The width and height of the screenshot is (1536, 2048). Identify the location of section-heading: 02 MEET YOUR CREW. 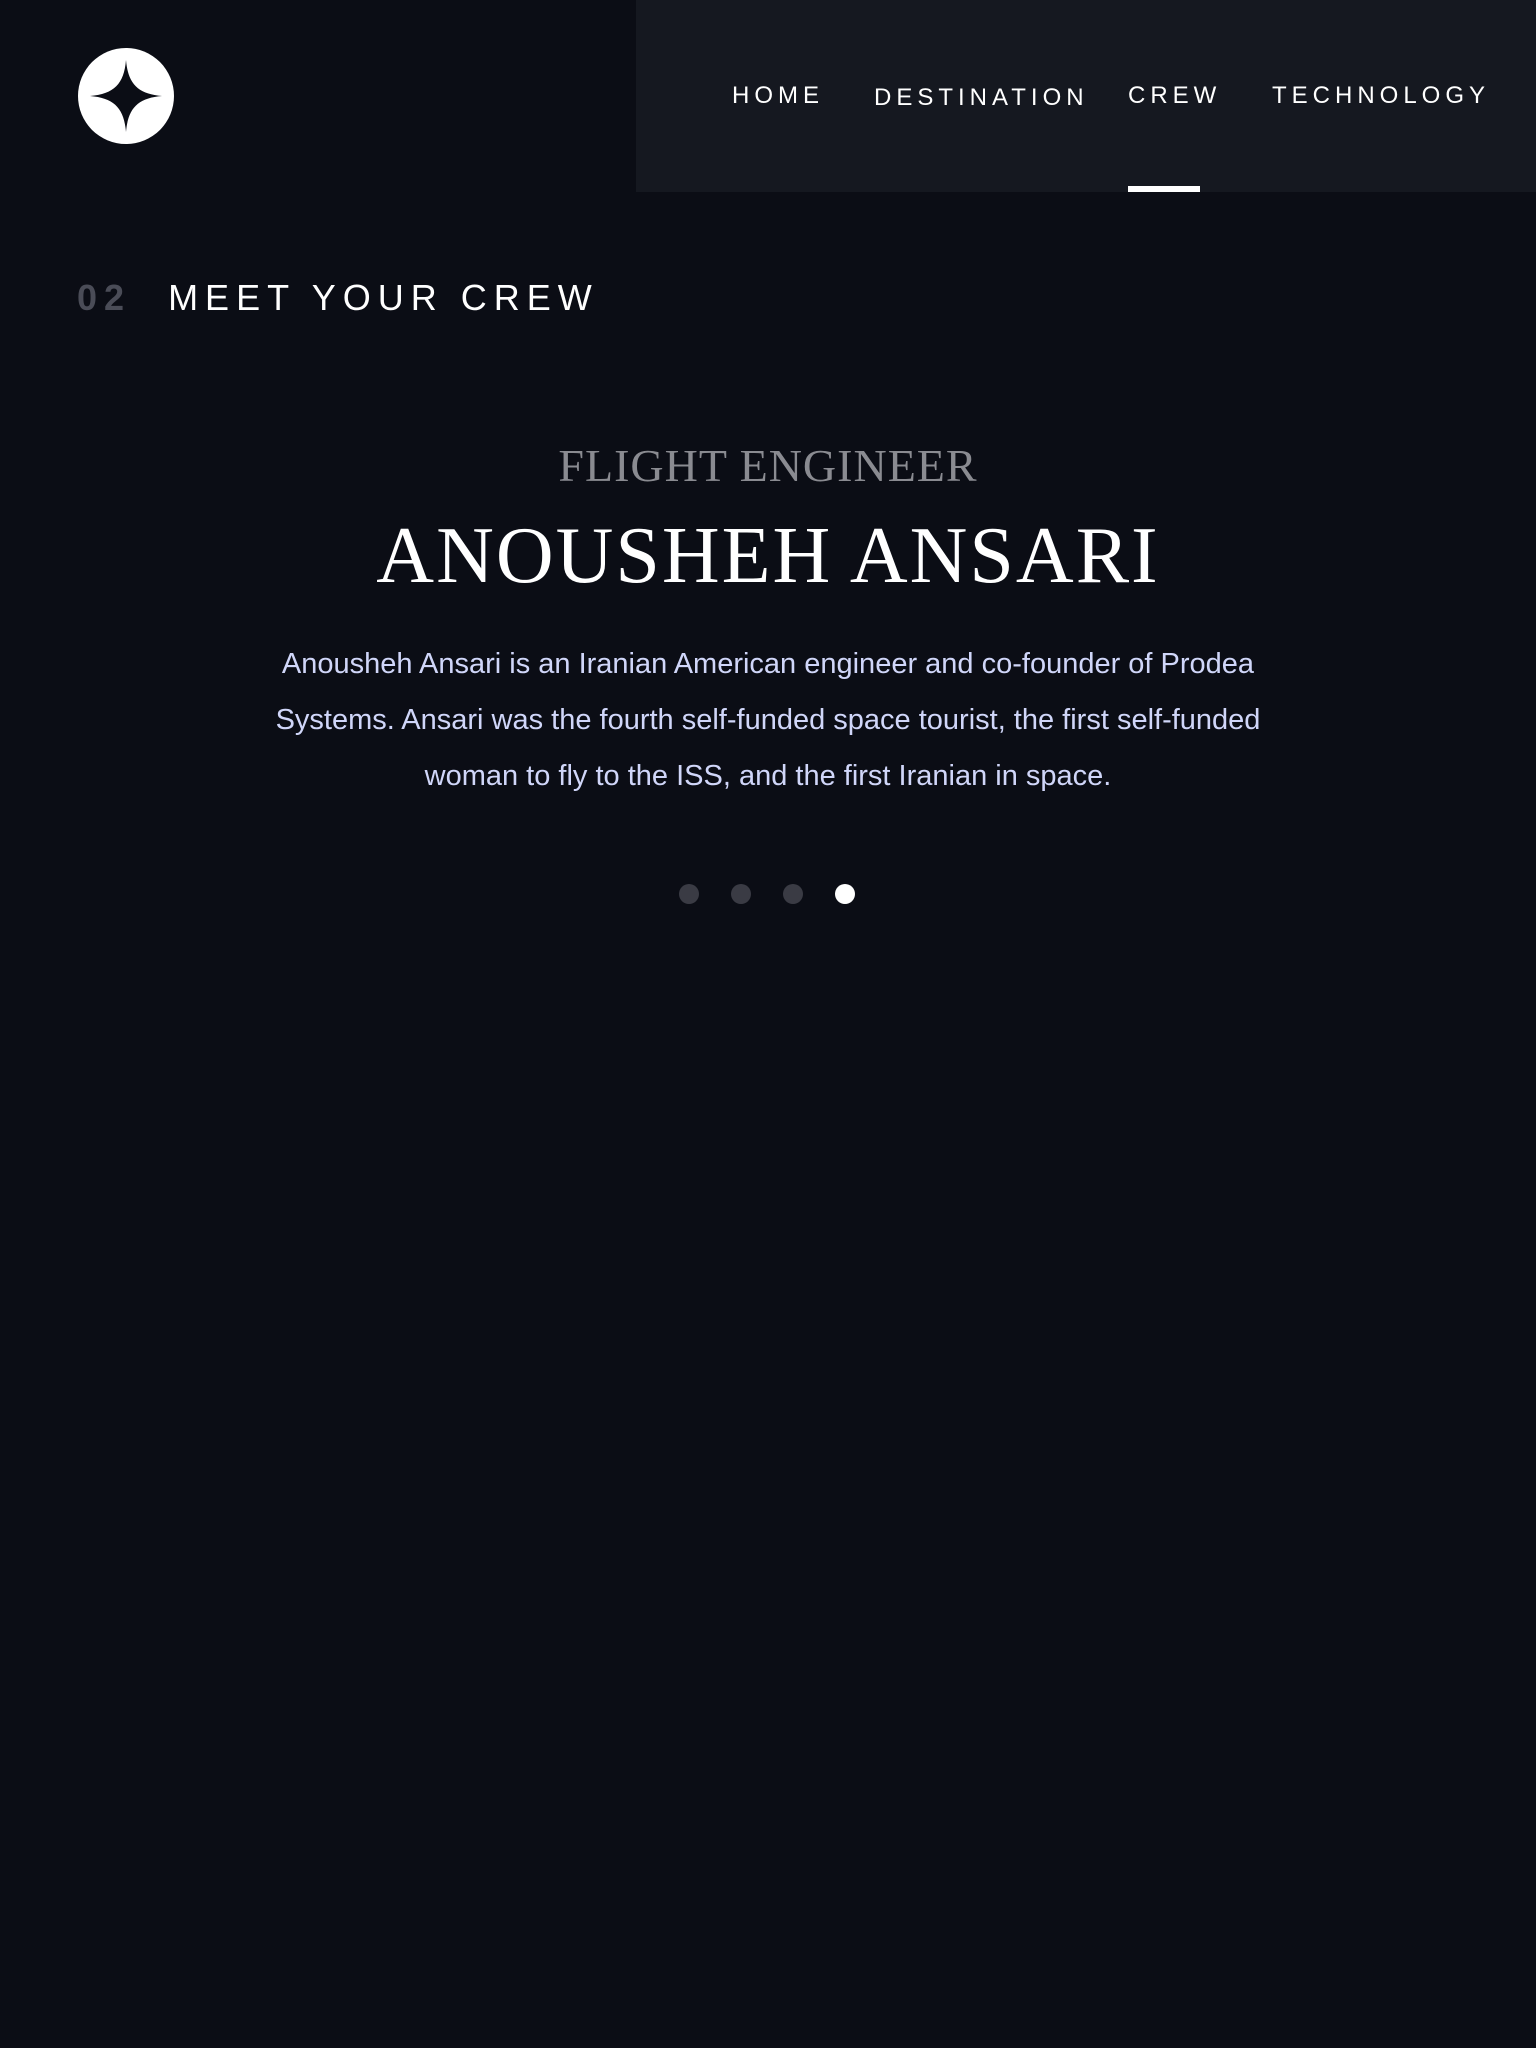
(338, 298).